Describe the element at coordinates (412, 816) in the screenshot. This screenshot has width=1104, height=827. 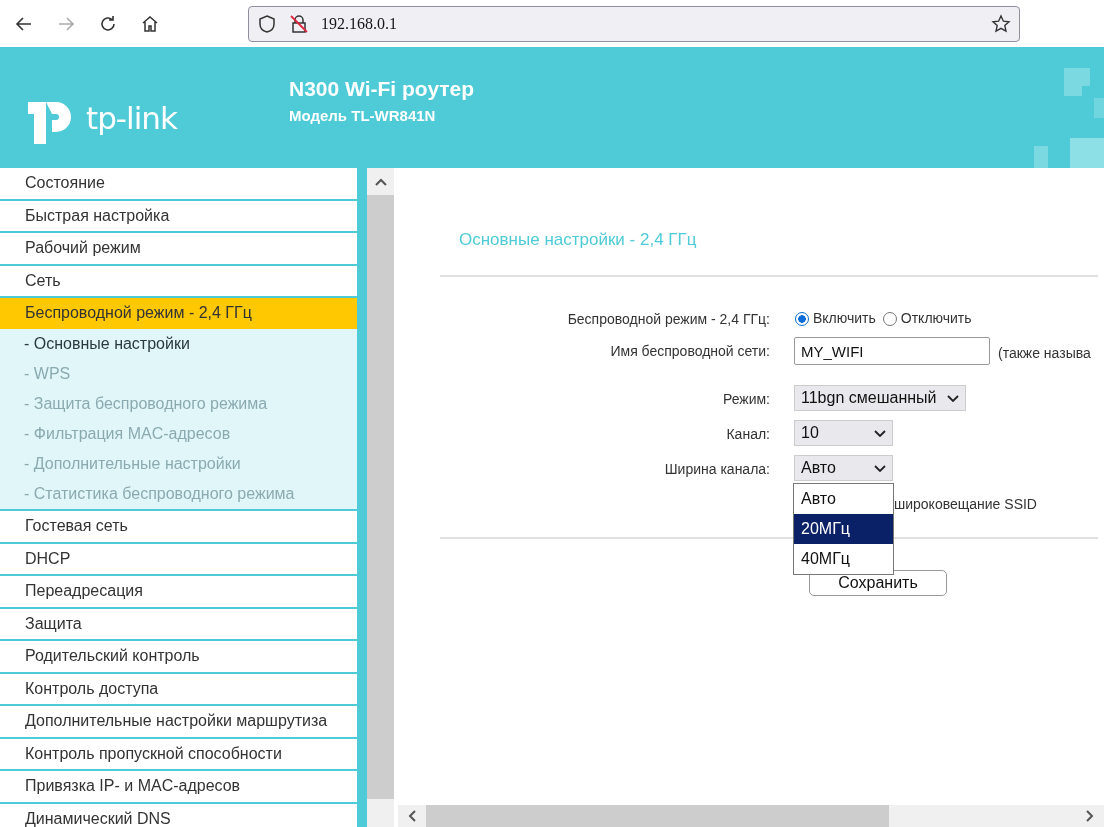
I see `scroll-left-icon` at that location.